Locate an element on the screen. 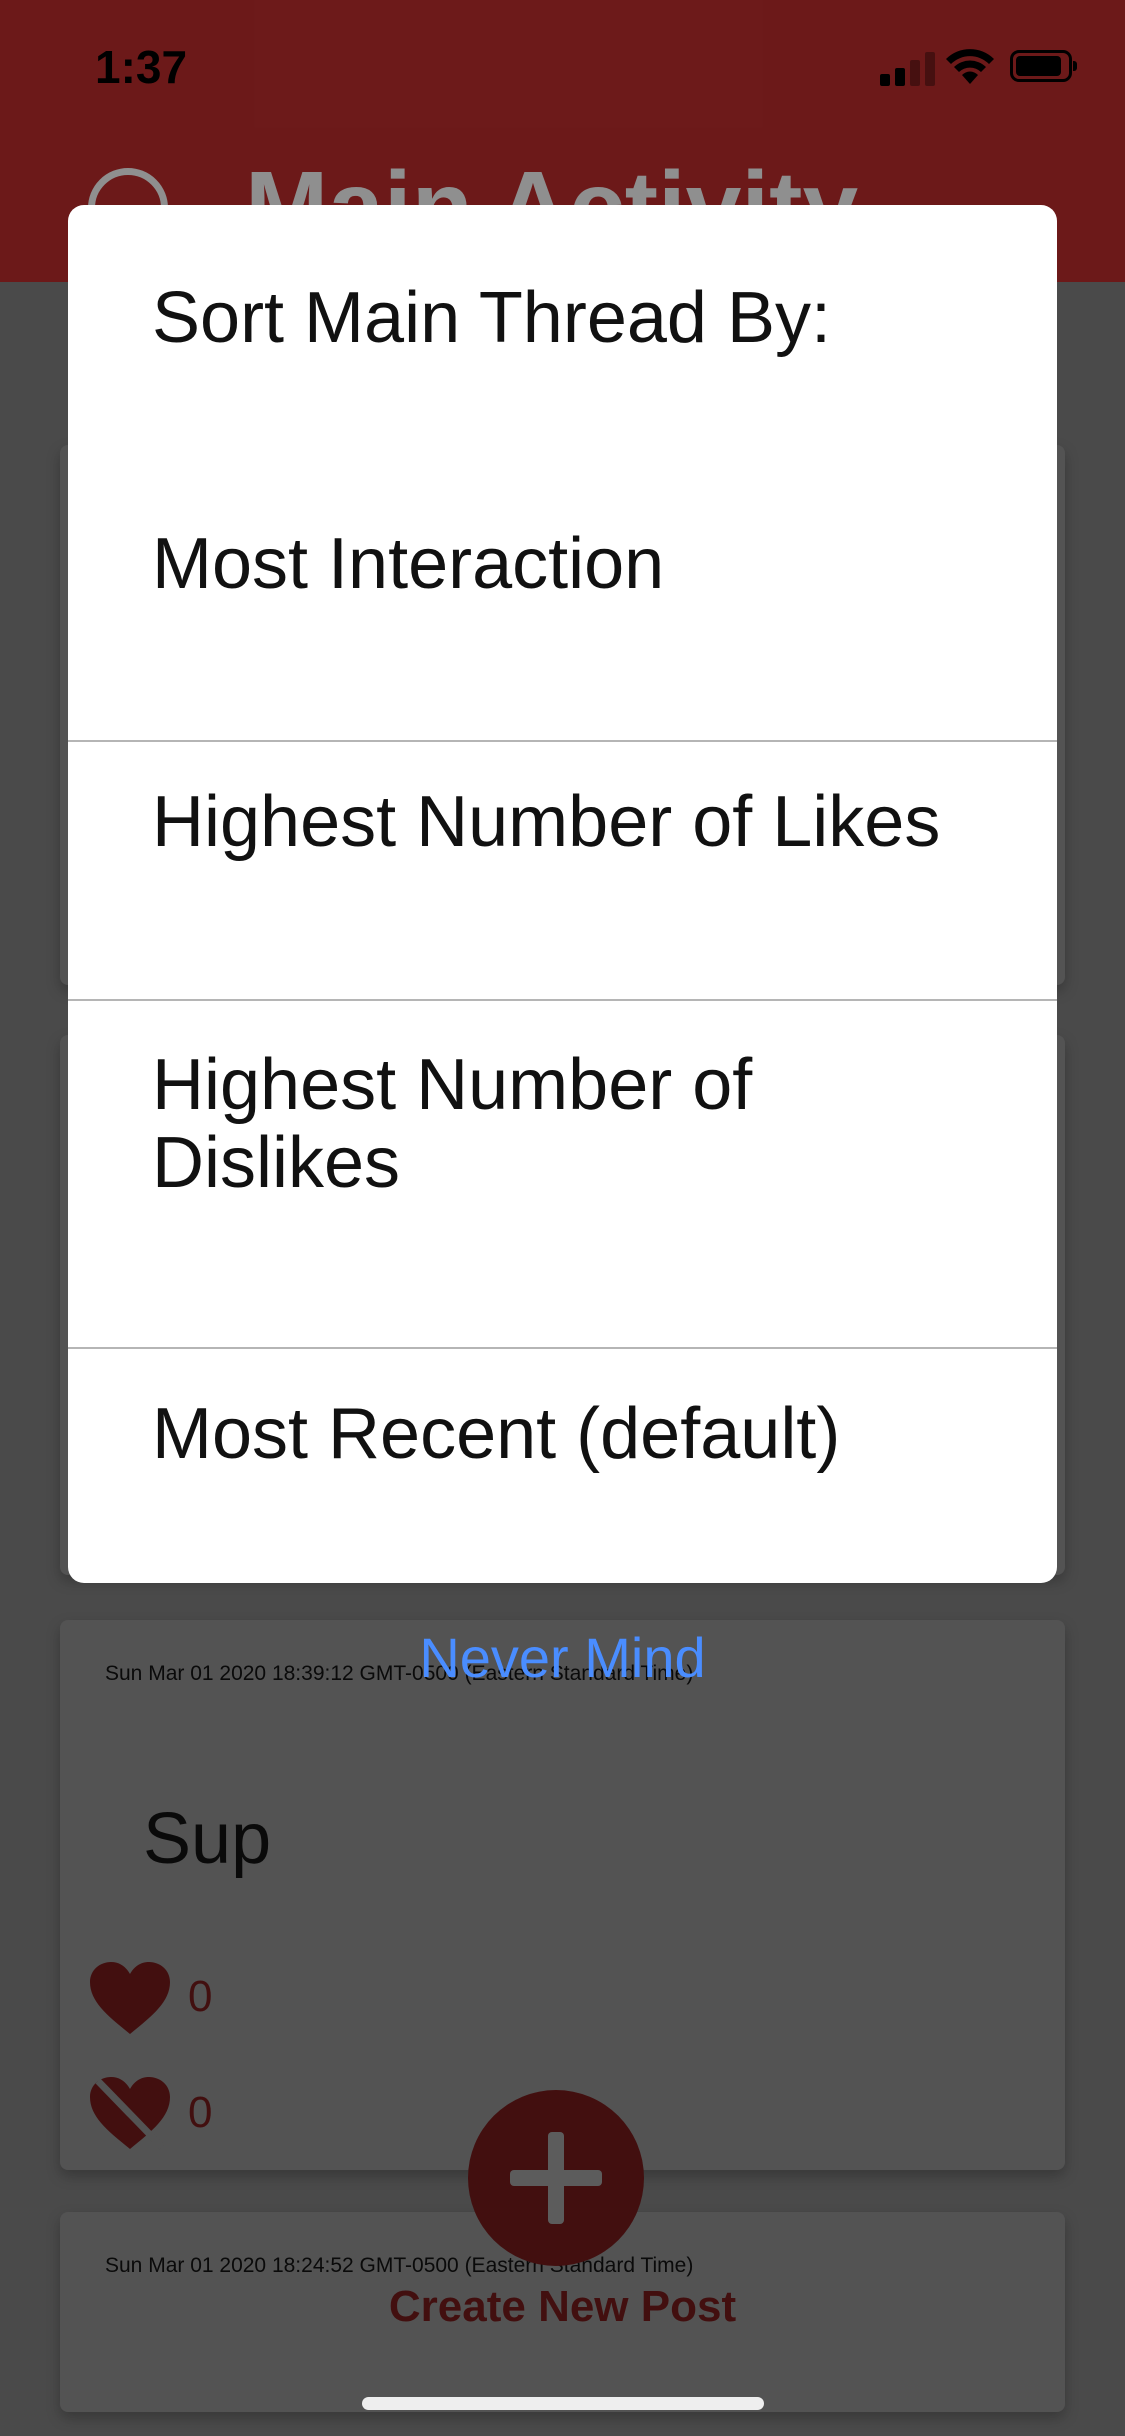  option-label: Most Recent (default) is located at coordinates (496, 1434).